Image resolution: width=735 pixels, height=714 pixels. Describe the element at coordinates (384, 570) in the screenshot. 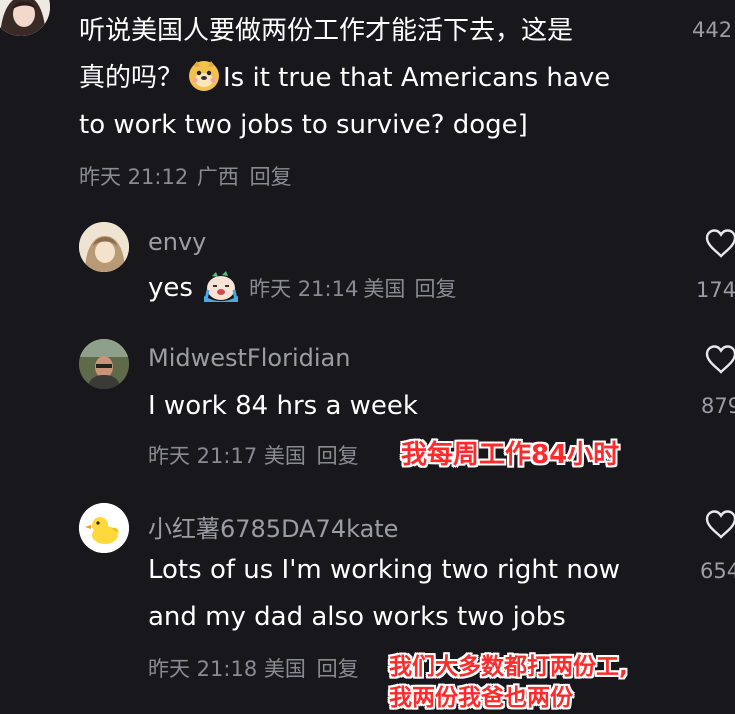

I see `reply-3-text-line-1: Lots of us I'm working two right now` at that location.